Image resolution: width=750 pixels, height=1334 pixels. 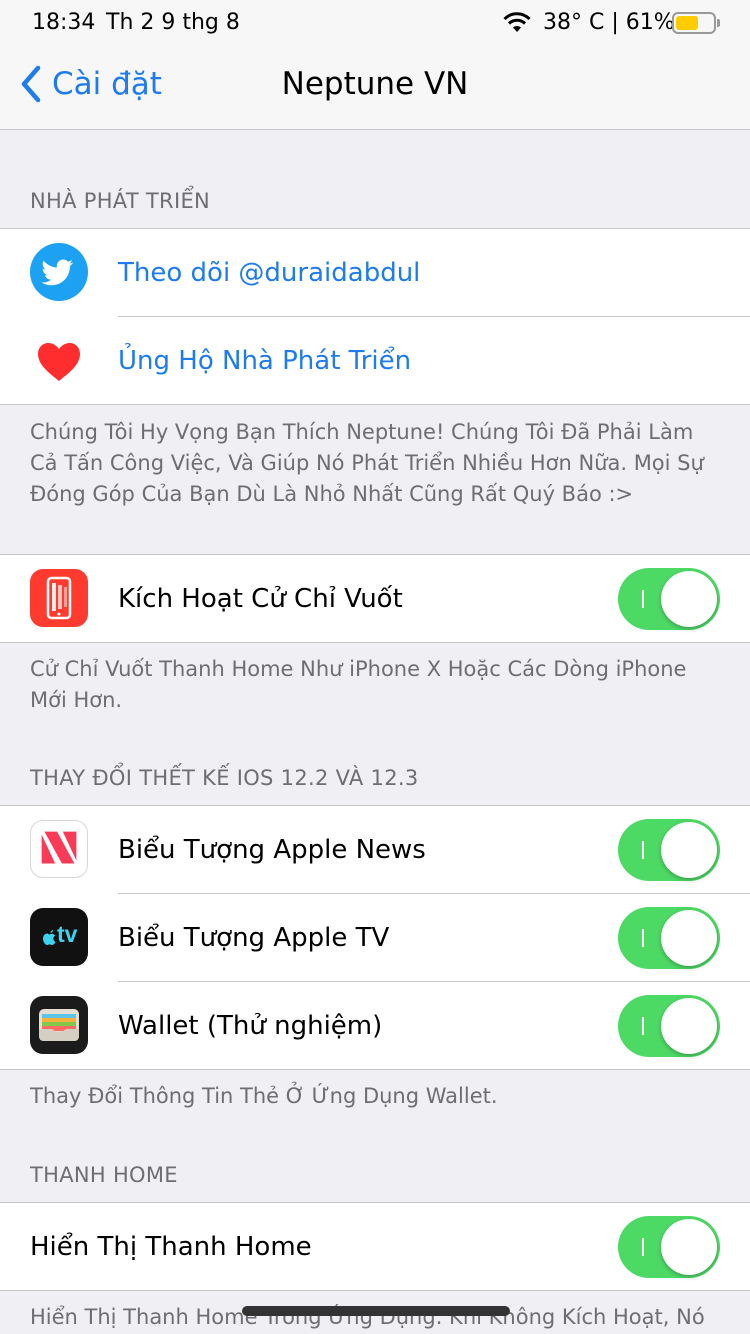 I want to click on apple-tv-icon-text: tv, so click(x=67, y=934).